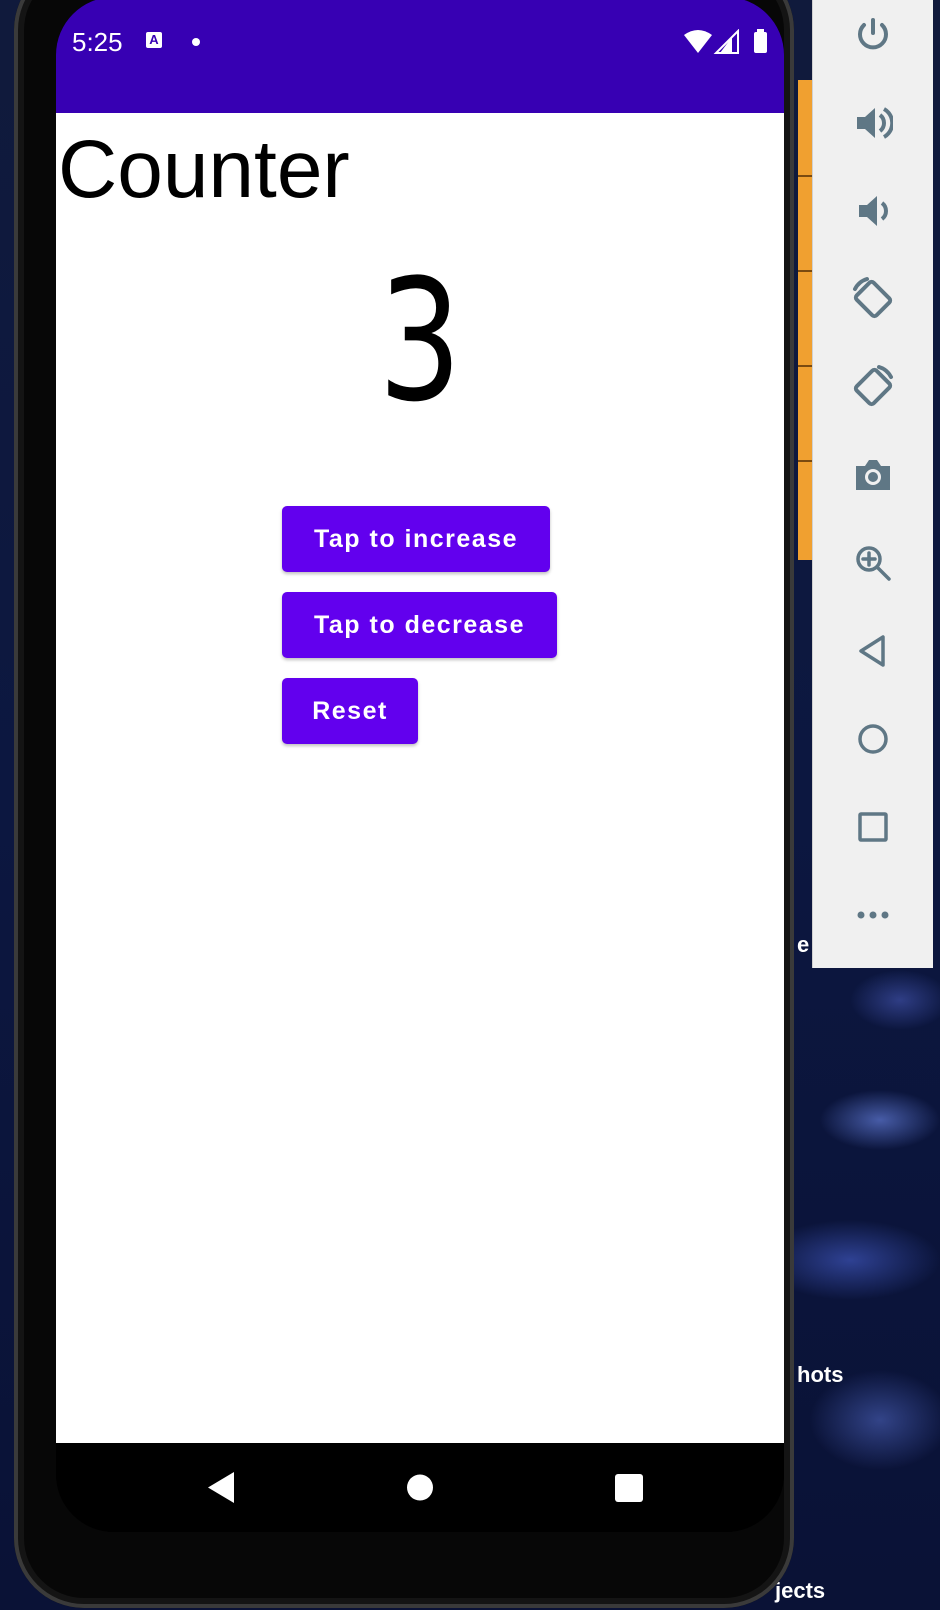  What do you see at coordinates (221, 1487) in the screenshot?
I see `nav-back-icon` at bounding box center [221, 1487].